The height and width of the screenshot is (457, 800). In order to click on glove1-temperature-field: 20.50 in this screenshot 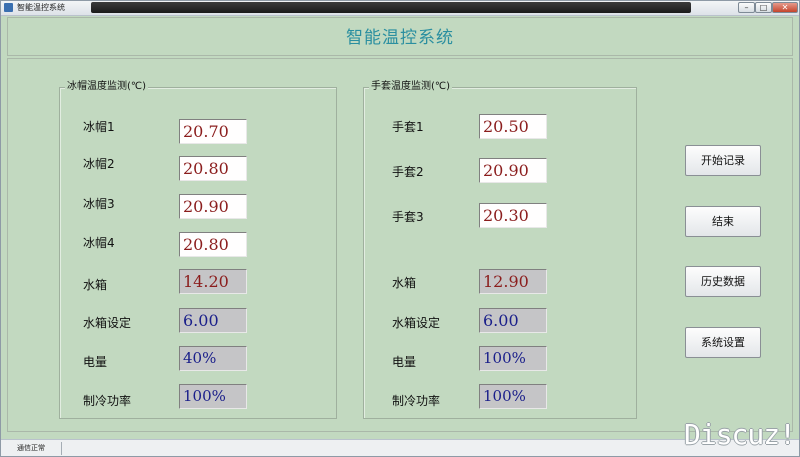, I will do `click(513, 126)`.